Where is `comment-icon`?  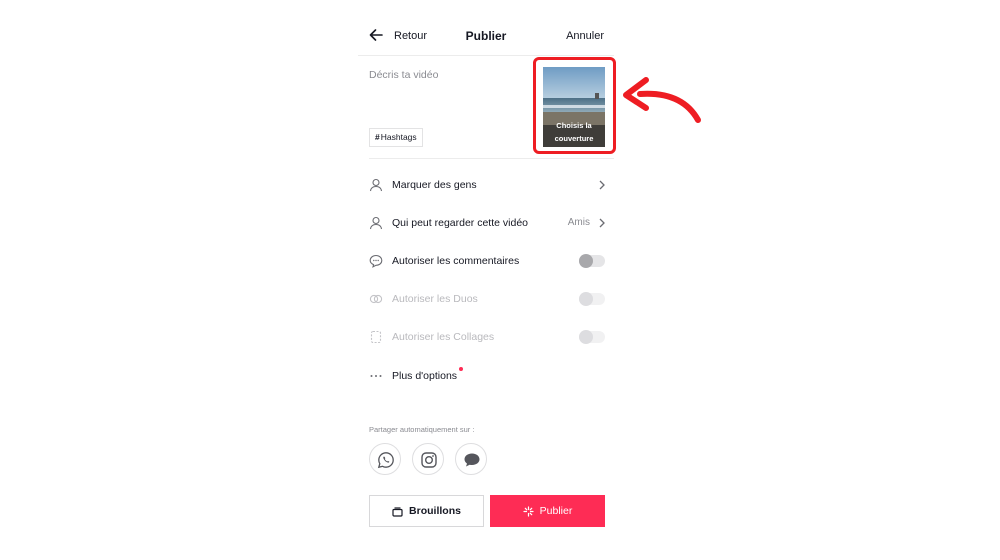
comment-icon is located at coordinates (376, 261).